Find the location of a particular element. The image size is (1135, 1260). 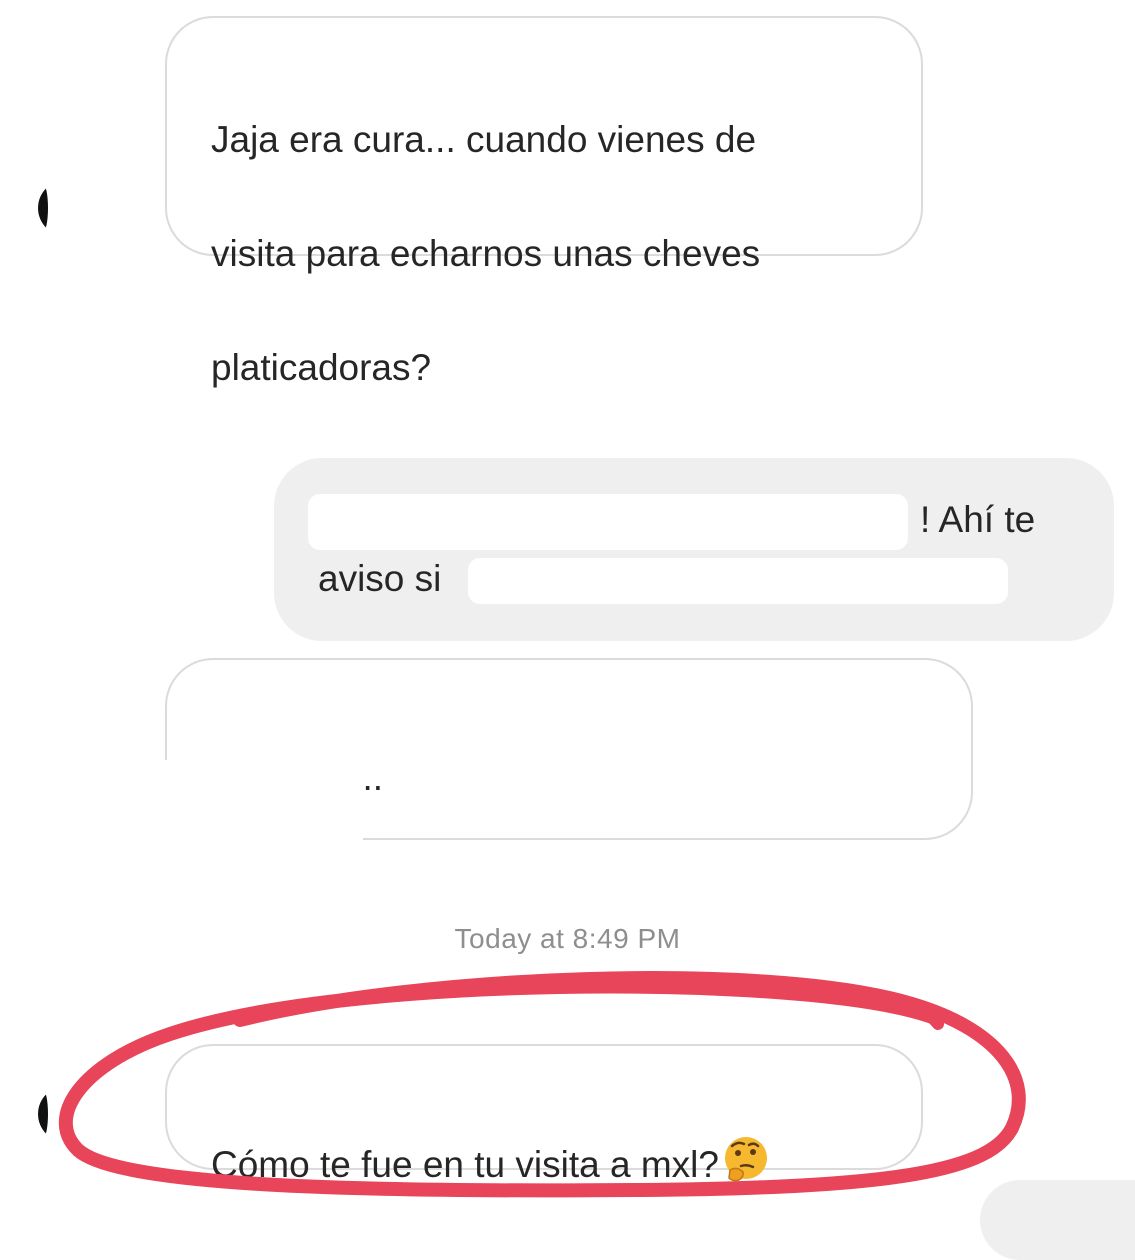

sent-message-bubble: ! Ahí te aviso si is located at coordinates (694, 549).